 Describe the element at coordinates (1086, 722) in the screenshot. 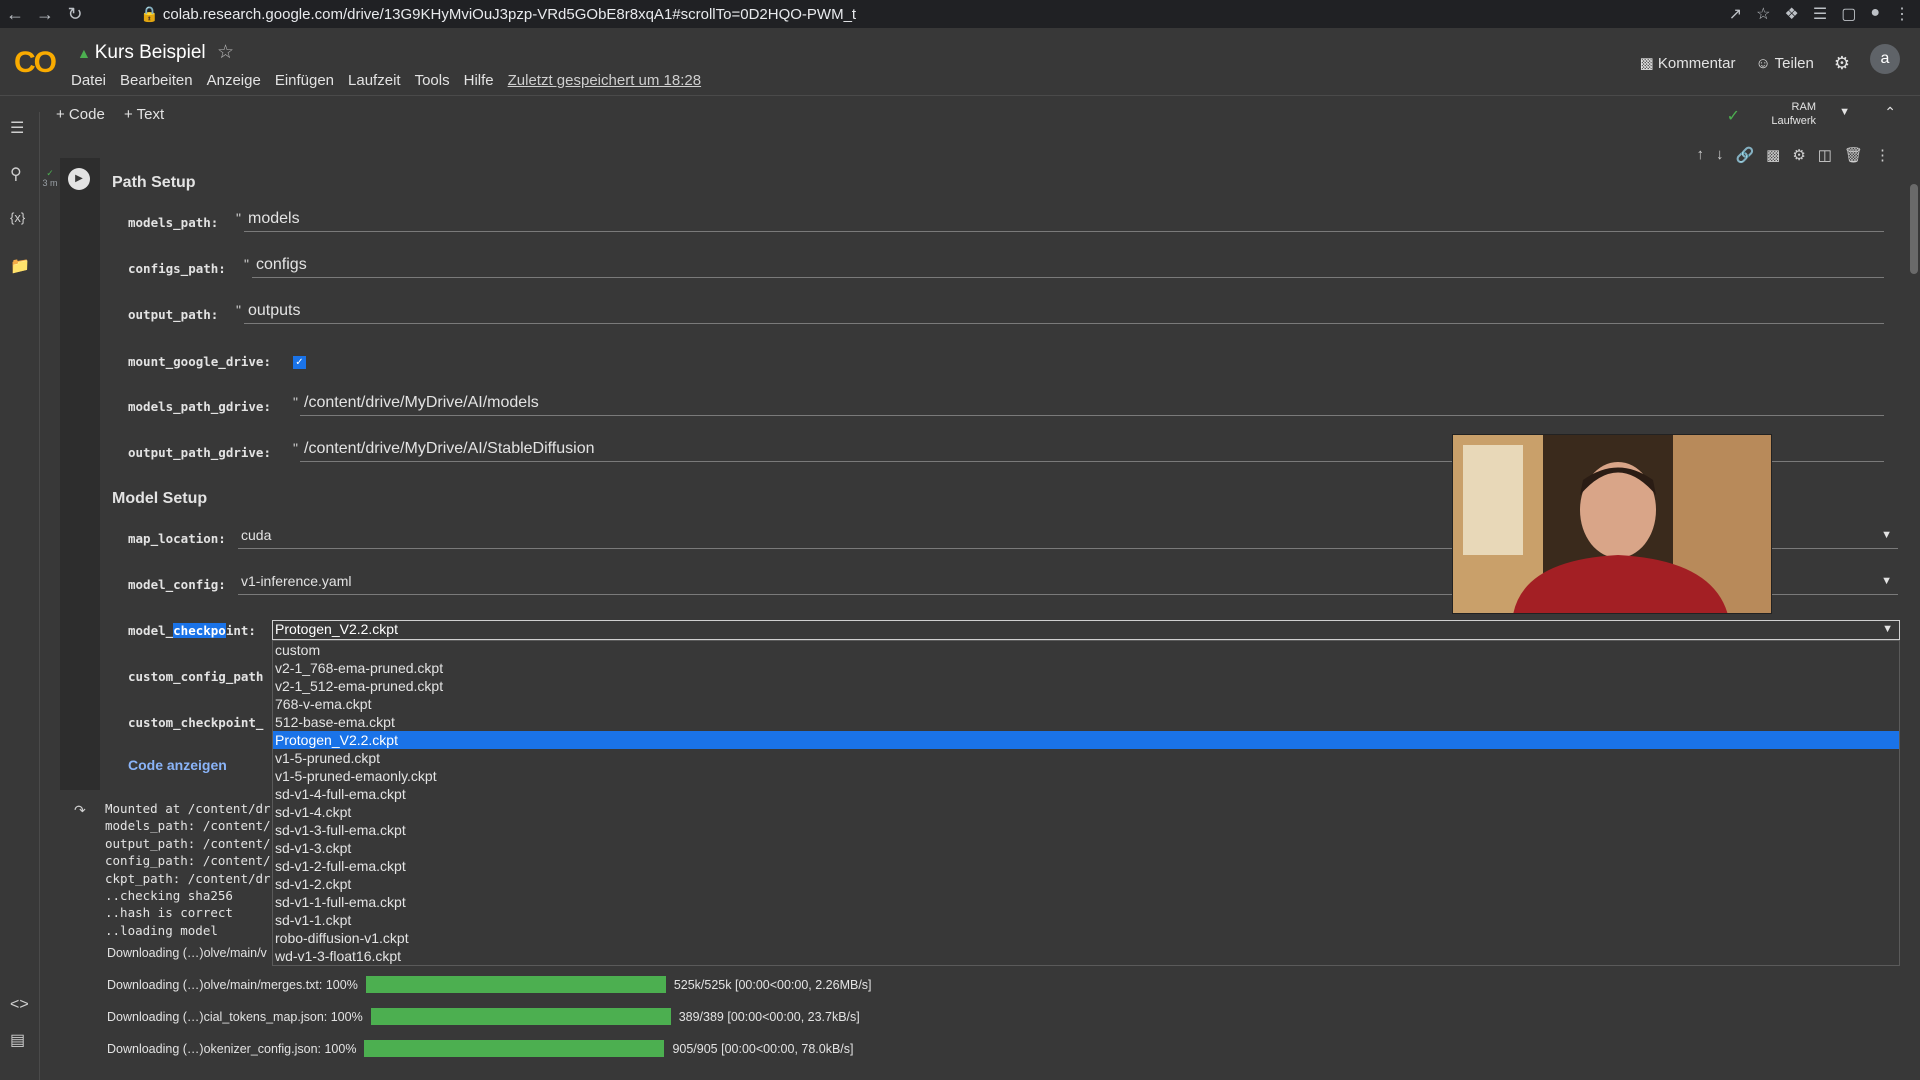

I see `checkpoint-option: 512-base-ema.ckpt` at that location.